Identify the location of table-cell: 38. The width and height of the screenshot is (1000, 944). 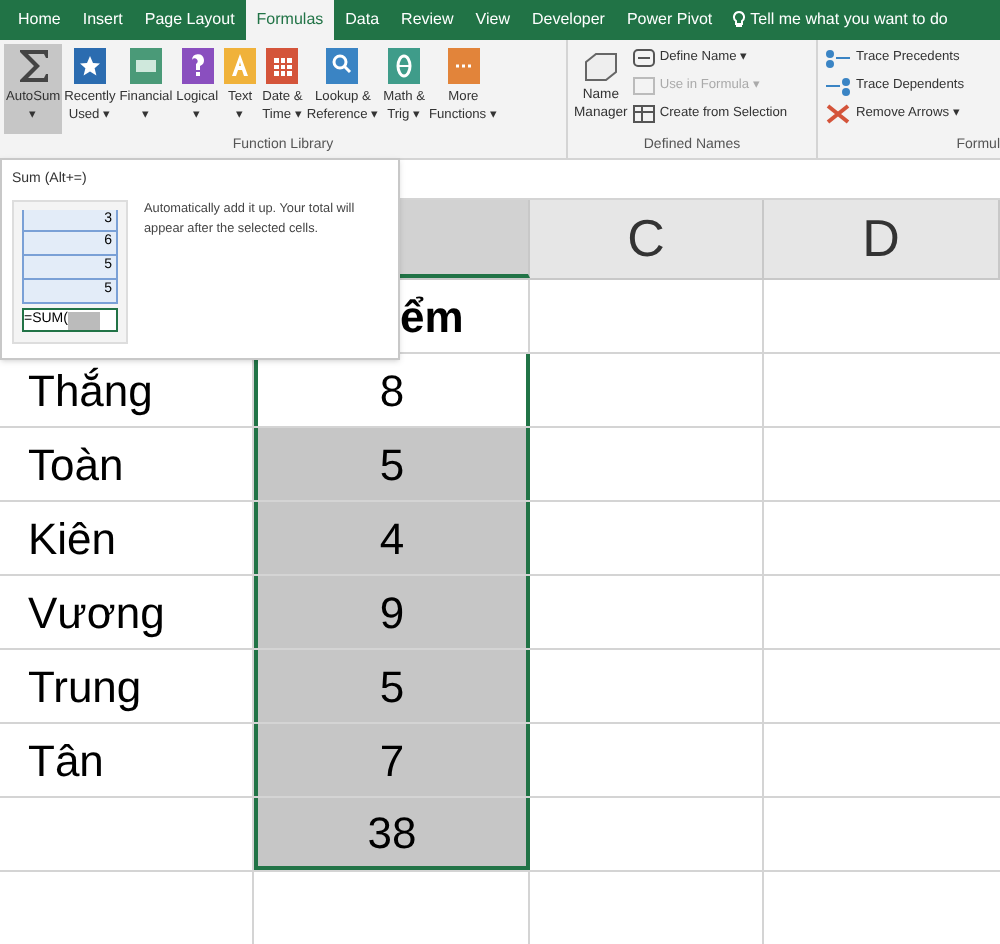
(392, 834).